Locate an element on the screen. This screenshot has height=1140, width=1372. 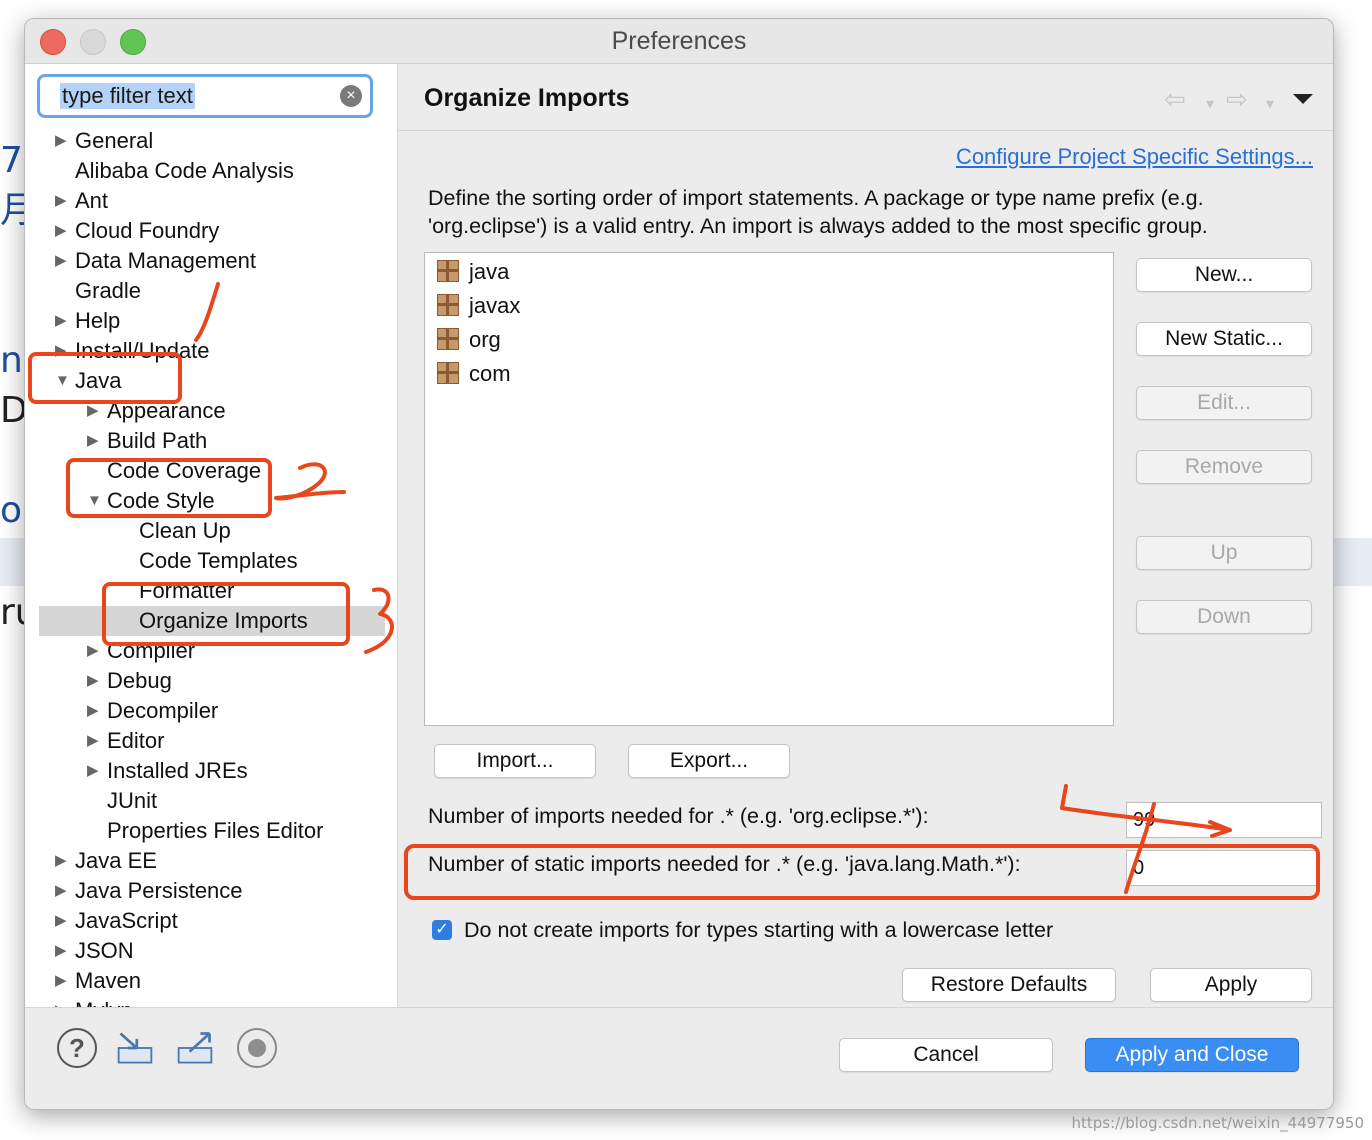
tree-item-label: Clean Up is located at coordinates (185, 530).